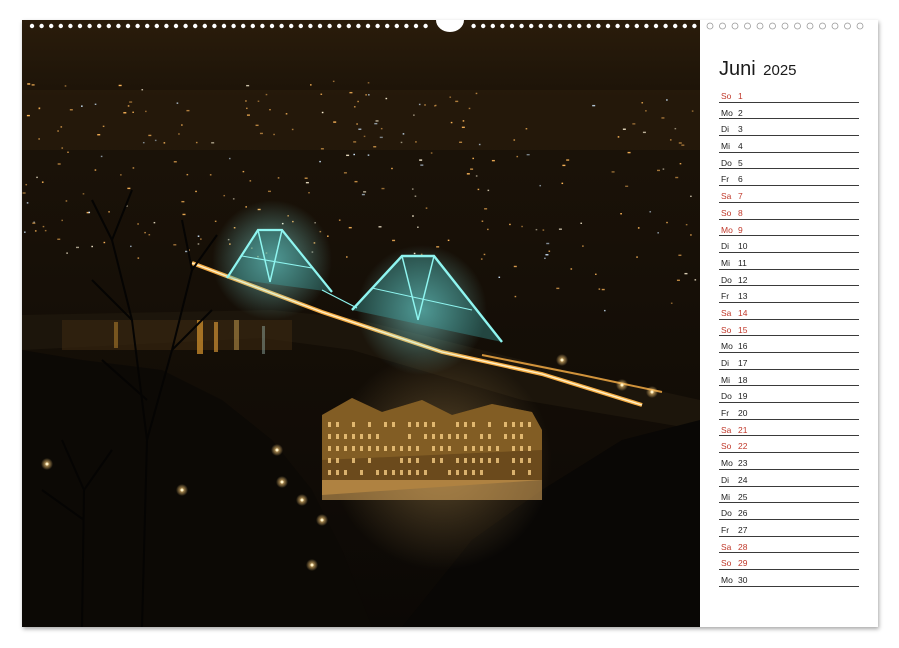 The width and height of the screenshot is (899, 648). I want to click on day-row: Di 10, so click(789, 244).